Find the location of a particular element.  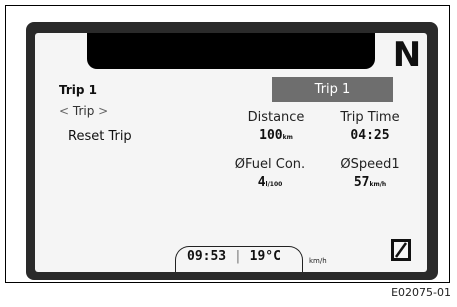

metric-value-speed: 57km/h is located at coordinates (370, 182).